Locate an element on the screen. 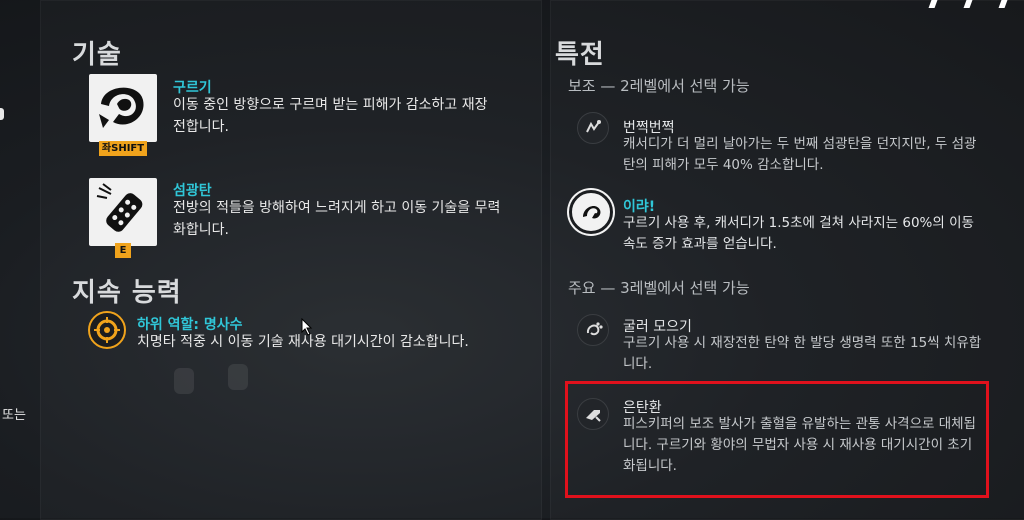  sharpshooter-icon is located at coordinates (107, 330).